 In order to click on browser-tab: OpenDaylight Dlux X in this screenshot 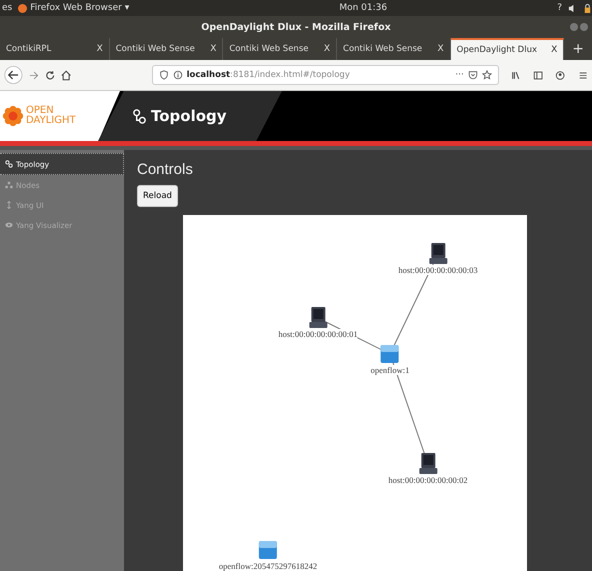, I will do `click(507, 49)`.